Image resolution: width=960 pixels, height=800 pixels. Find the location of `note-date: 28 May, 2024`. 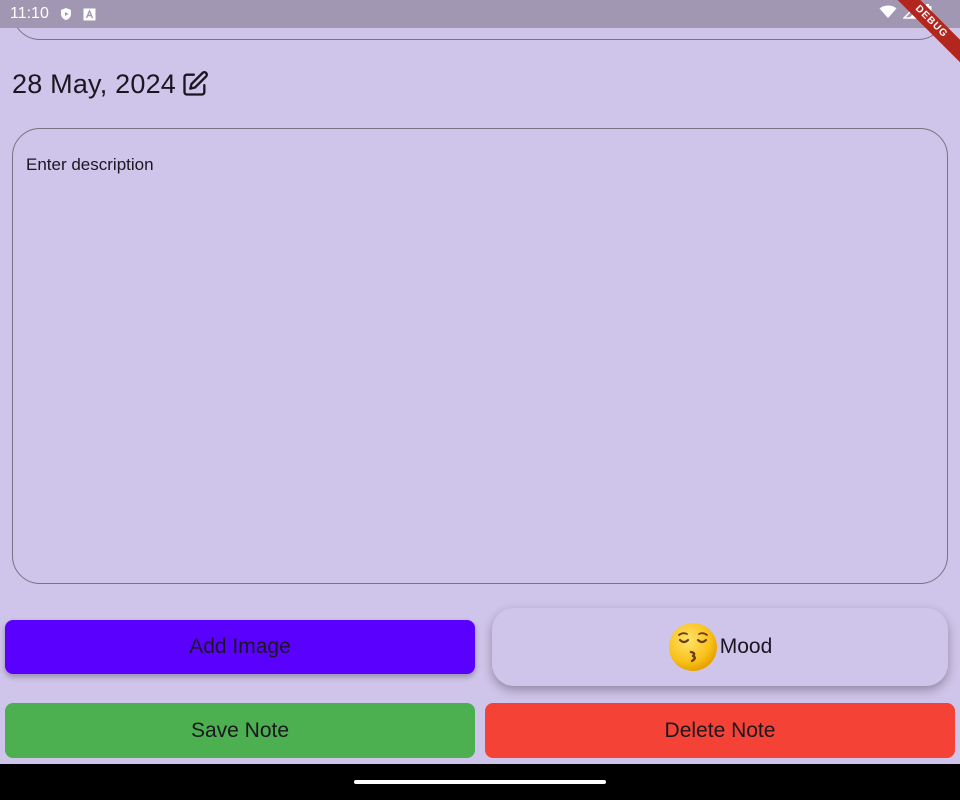

note-date: 28 May, 2024 is located at coordinates (94, 83).